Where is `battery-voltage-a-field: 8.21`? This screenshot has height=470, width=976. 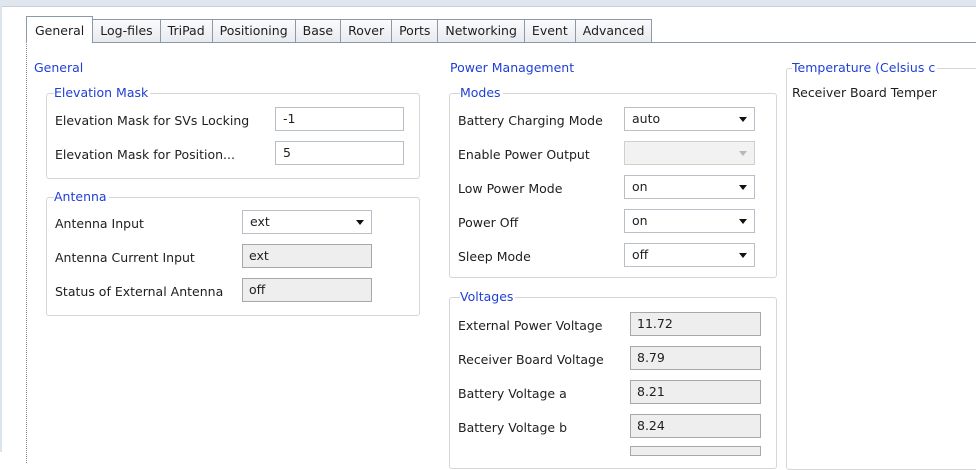 battery-voltage-a-field: 8.21 is located at coordinates (695, 392).